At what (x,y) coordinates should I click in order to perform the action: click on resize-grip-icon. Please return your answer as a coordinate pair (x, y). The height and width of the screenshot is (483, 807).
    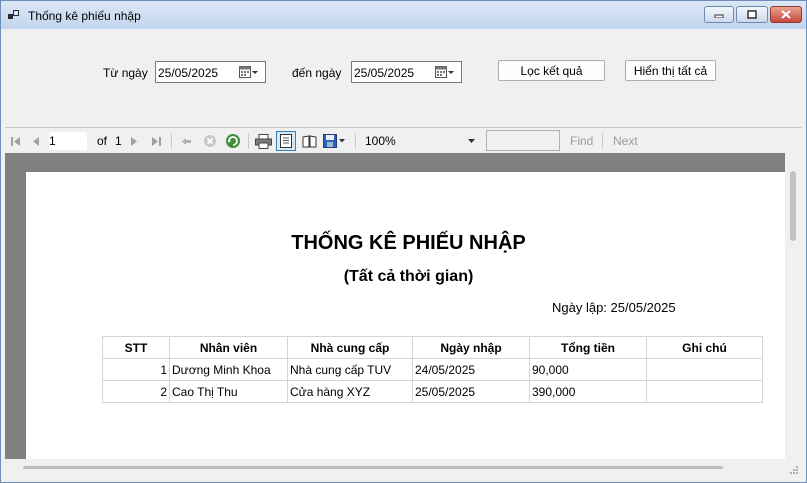
    Looking at the image, I should click on (794, 470).